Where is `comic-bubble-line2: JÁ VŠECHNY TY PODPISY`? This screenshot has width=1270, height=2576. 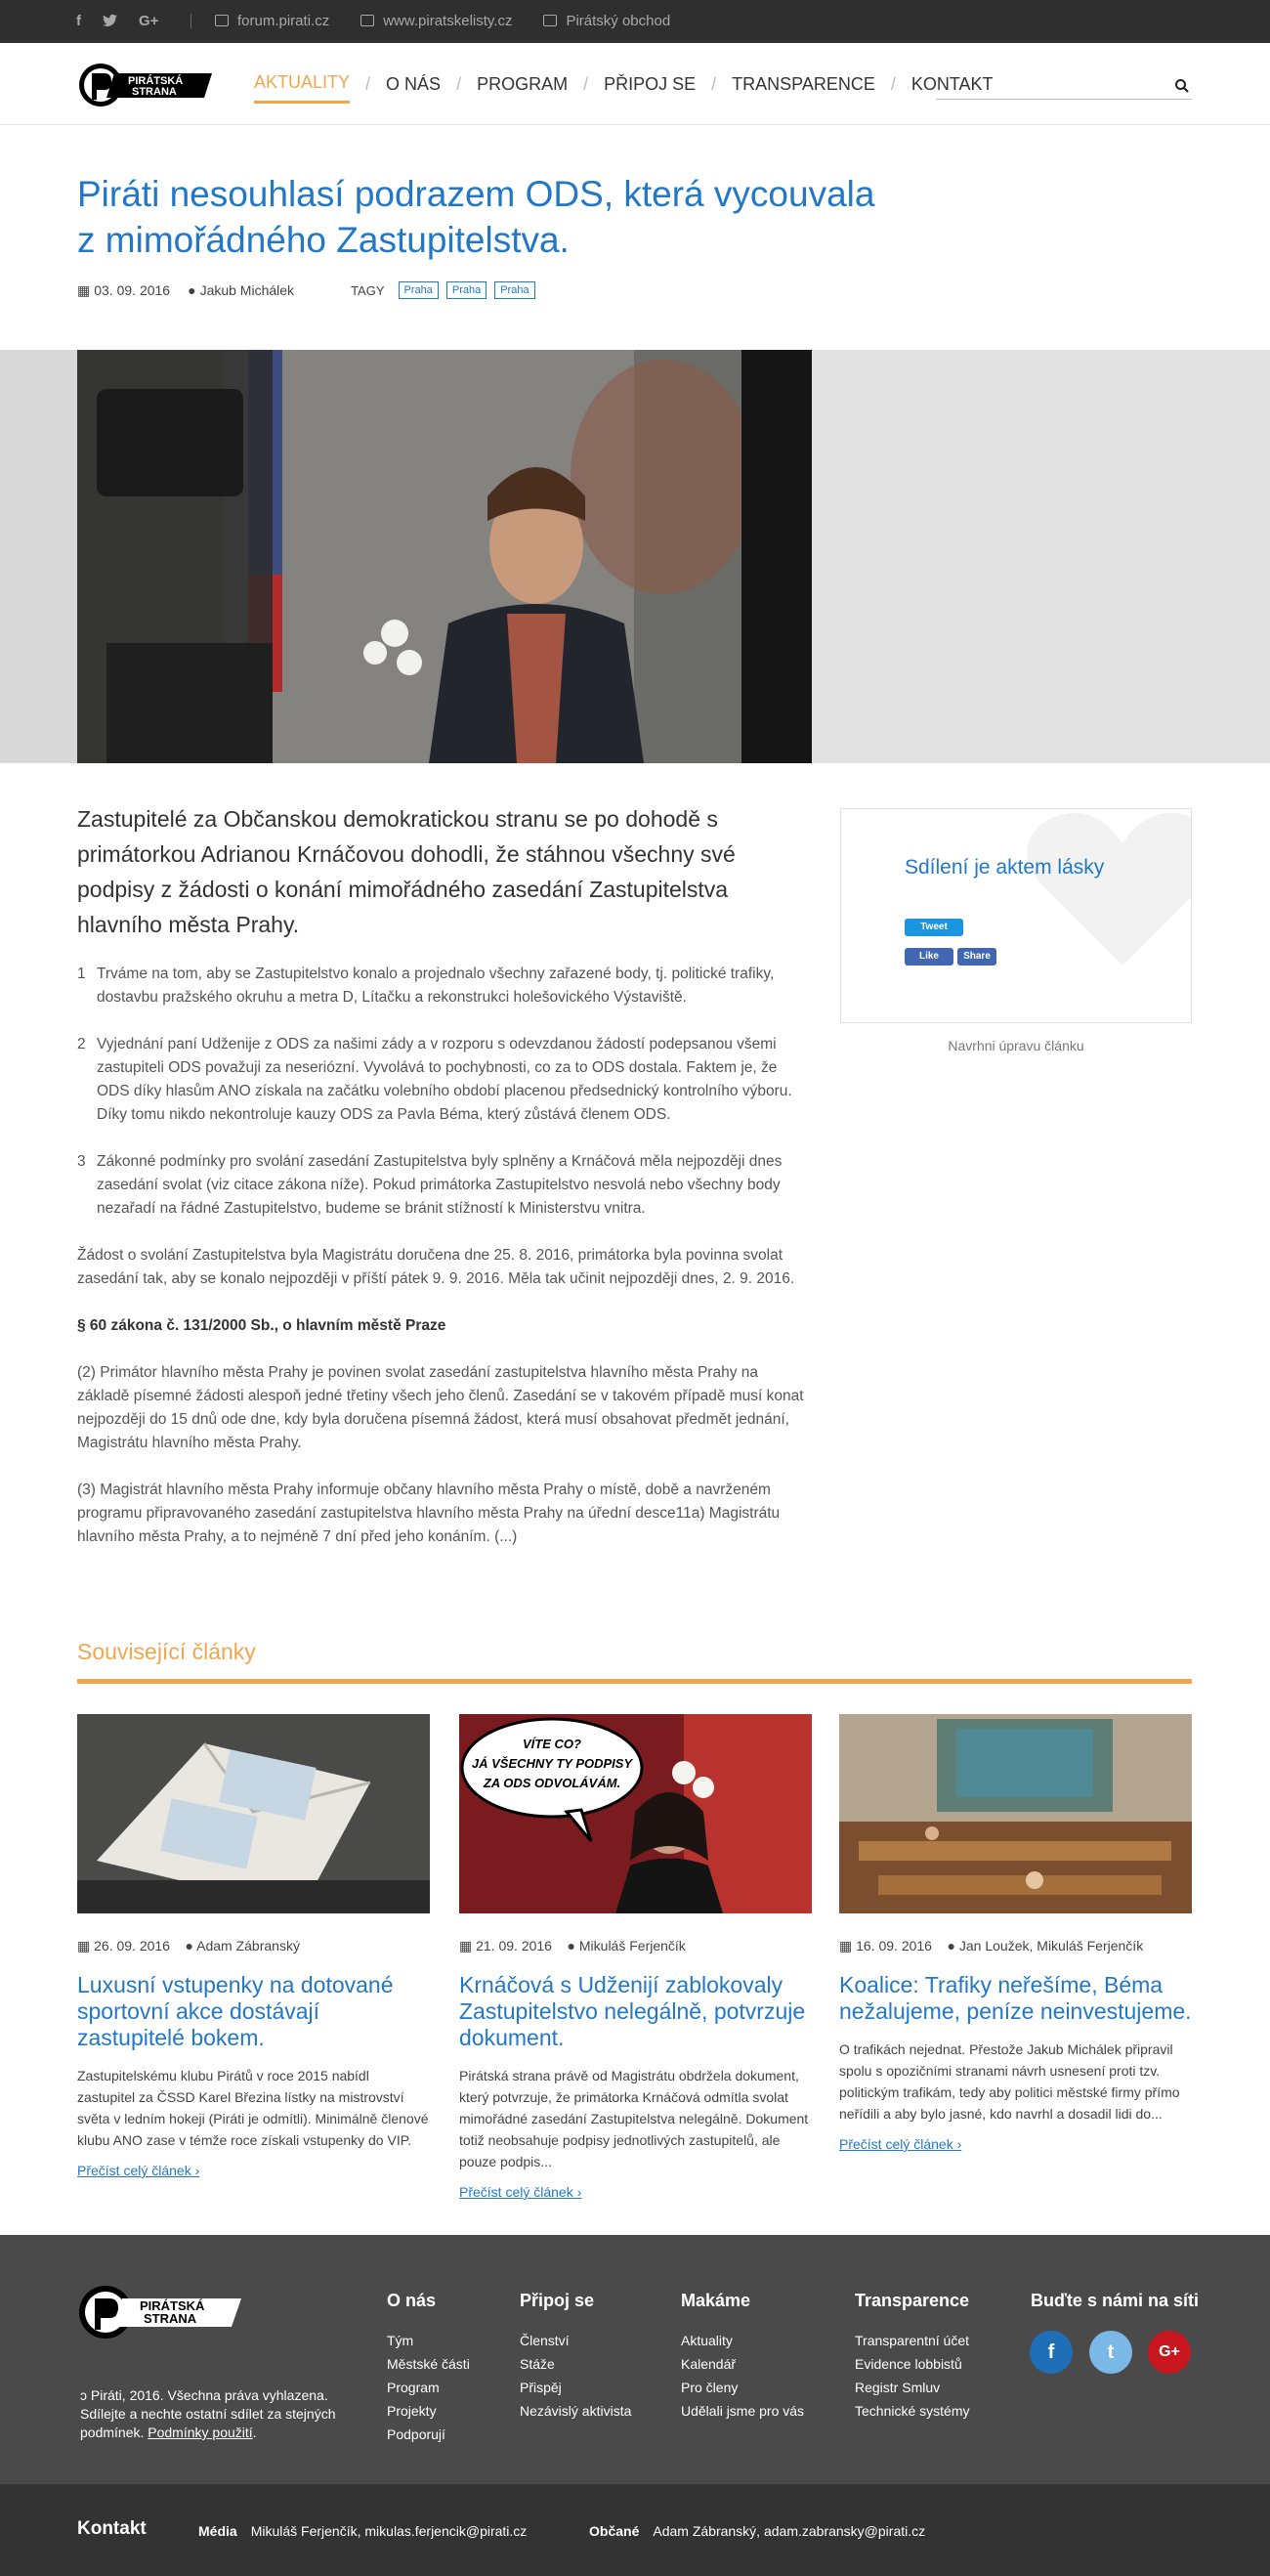 comic-bubble-line2: JÁ VŠECHNY TY PODPISY is located at coordinates (553, 1764).